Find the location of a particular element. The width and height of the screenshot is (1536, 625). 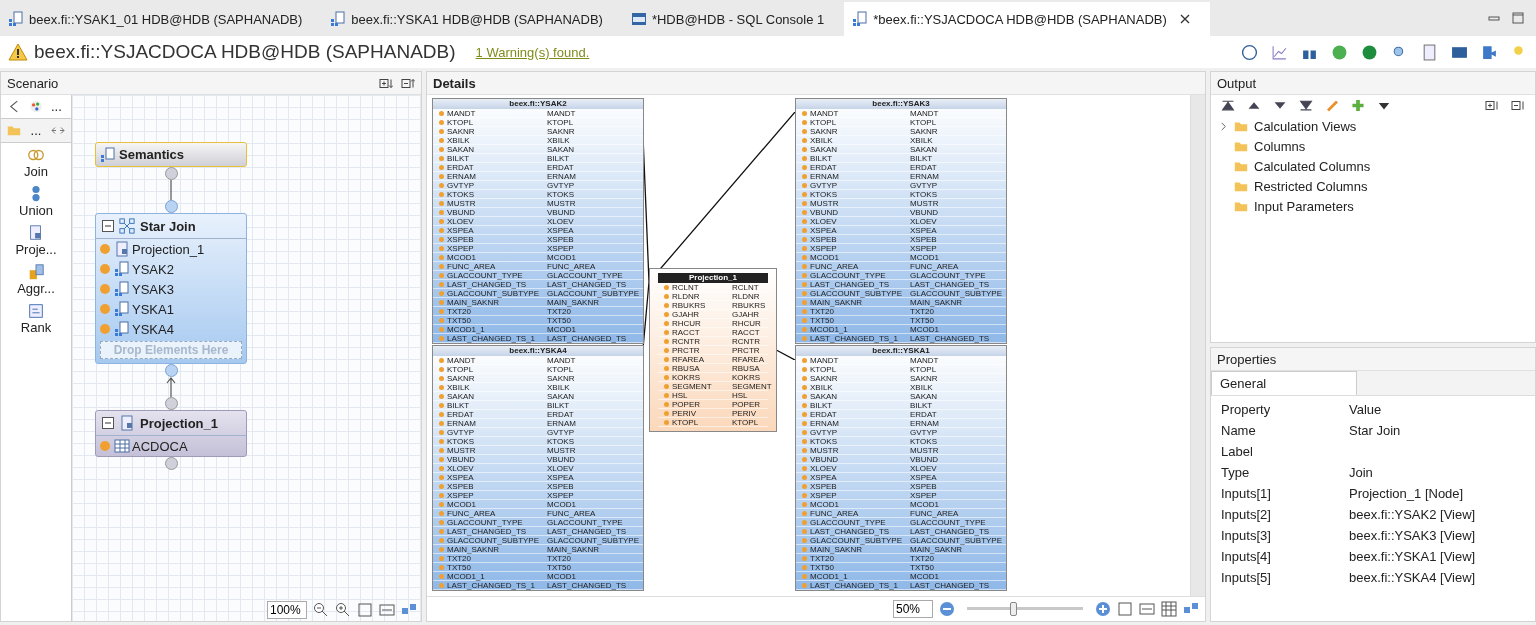

column-source: GLACCOUNT_TYPE is located at coordinates (948, 275).